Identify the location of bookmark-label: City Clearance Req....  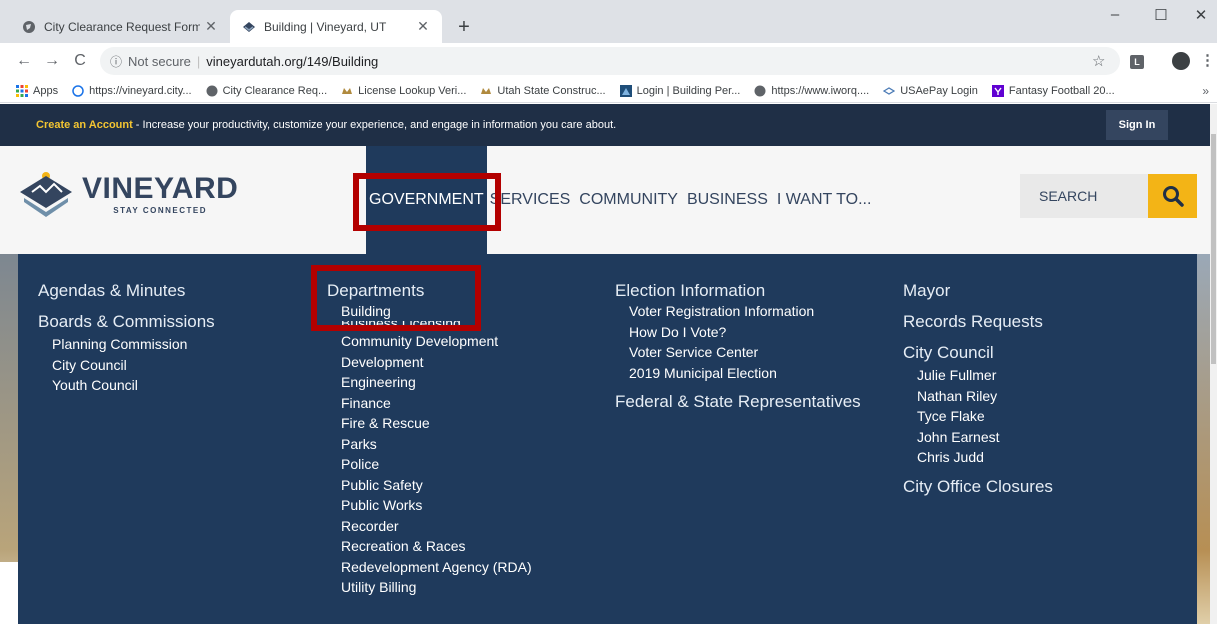
(275, 90).